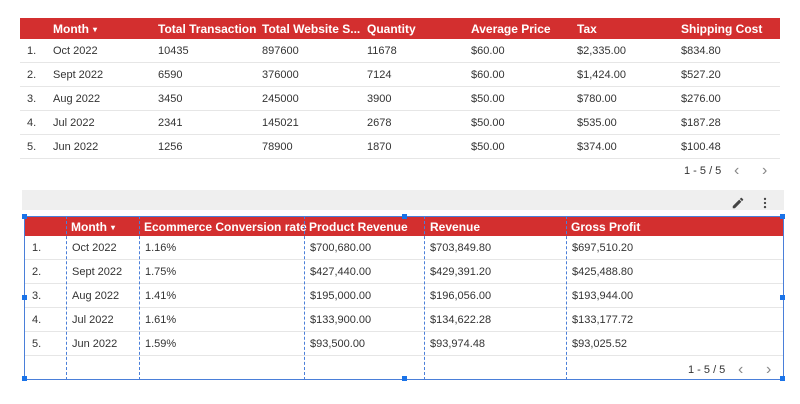  I want to click on col-header-conversion-rate: Ecommerce Conversion rate, so click(225, 227).